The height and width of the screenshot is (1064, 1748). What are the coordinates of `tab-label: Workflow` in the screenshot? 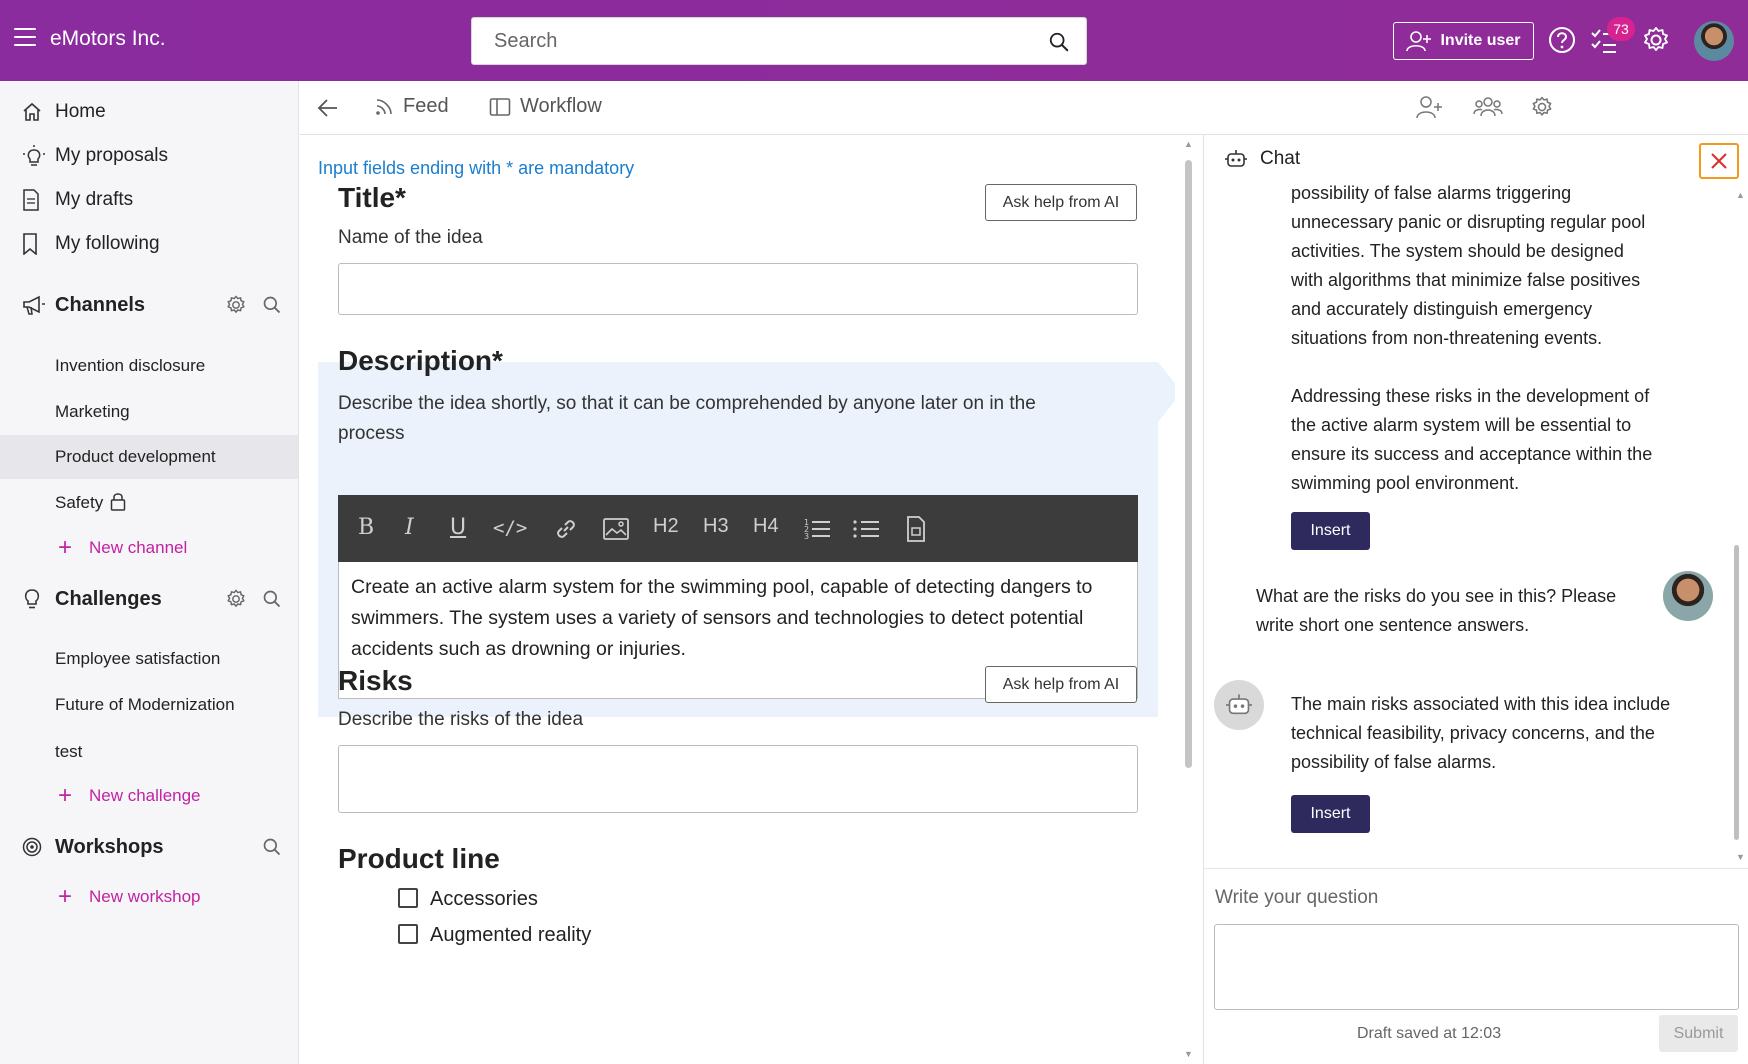 It's located at (561, 106).